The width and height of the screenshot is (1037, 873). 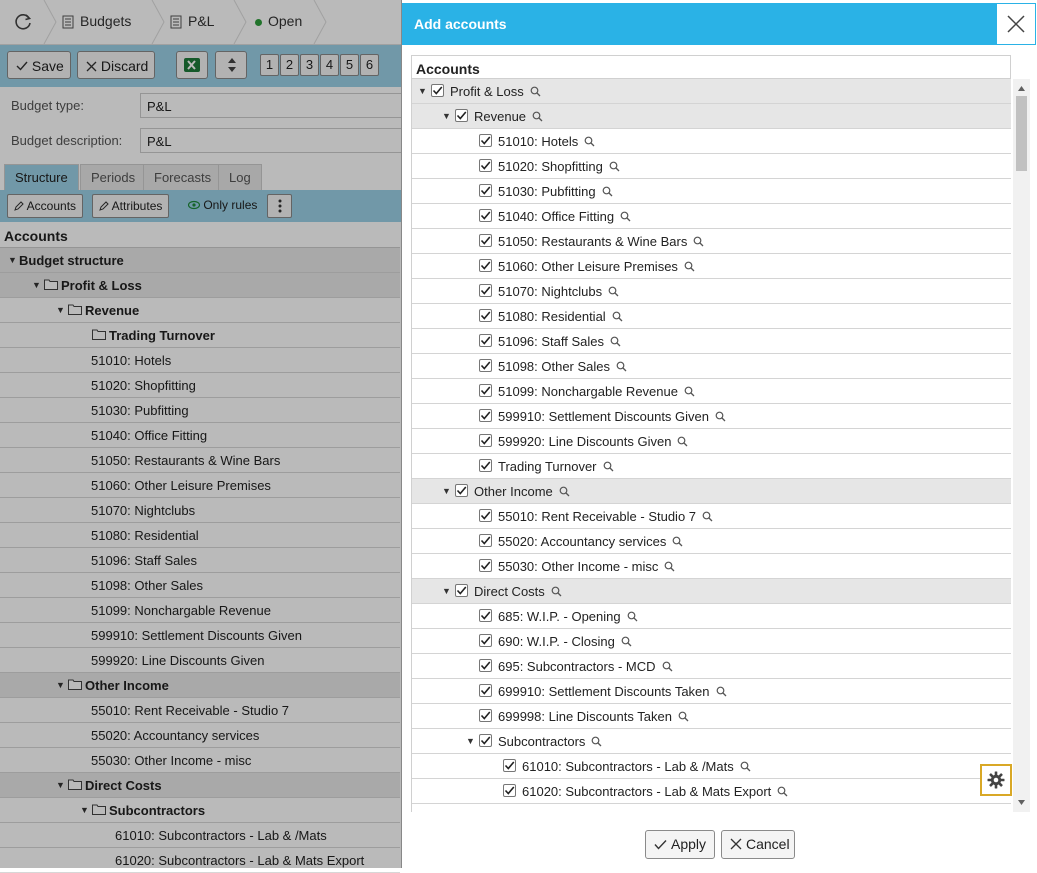 I want to click on account-row: 51060: Other Leisure Premises, so click(x=711, y=266).